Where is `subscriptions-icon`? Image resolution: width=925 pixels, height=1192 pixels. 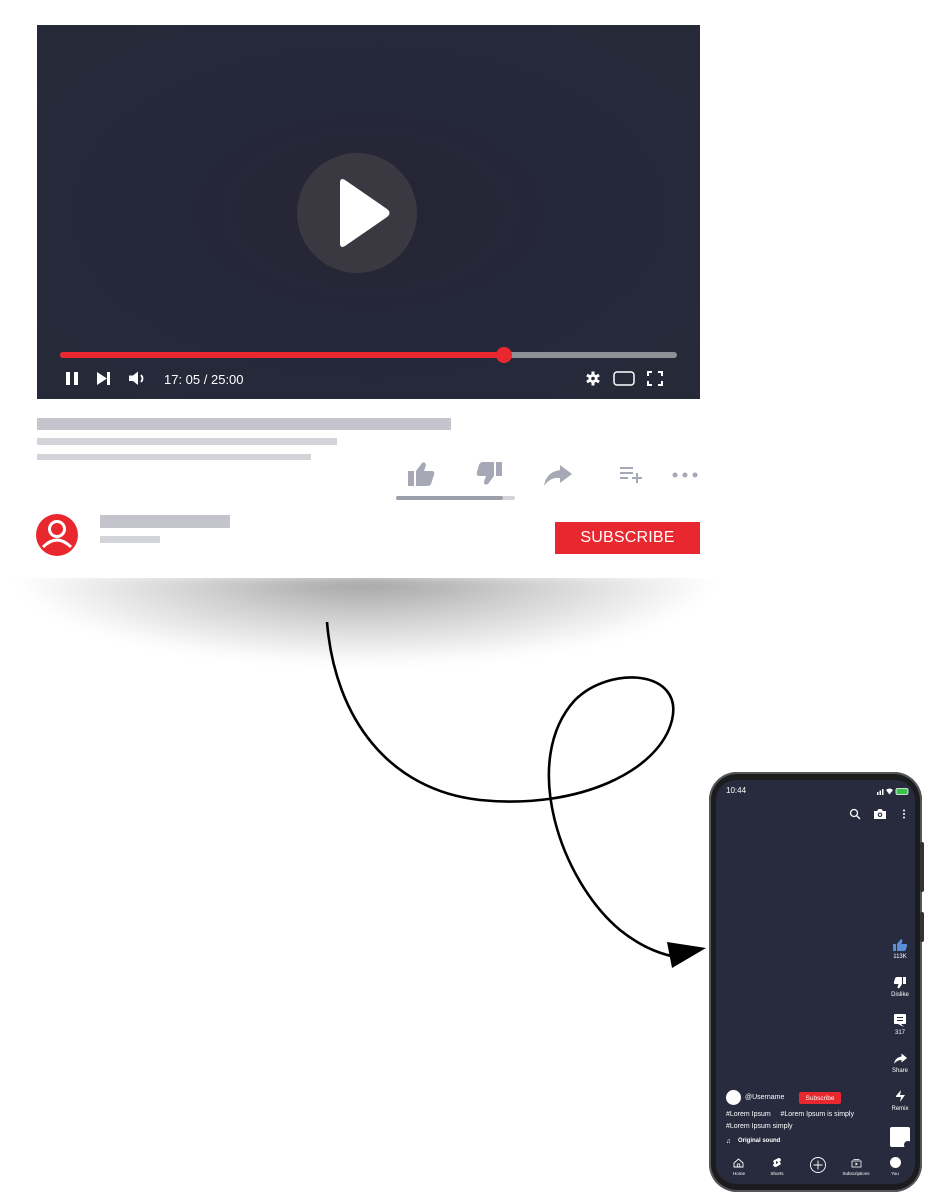
subscriptions-icon is located at coordinates (856, 1163).